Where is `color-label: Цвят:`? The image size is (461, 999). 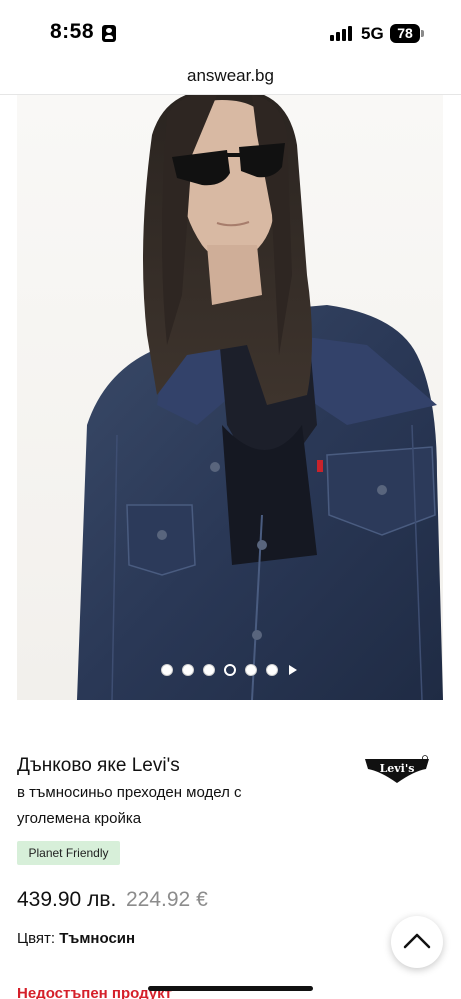
color-label: Цвят: is located at coordinates (36, 938).